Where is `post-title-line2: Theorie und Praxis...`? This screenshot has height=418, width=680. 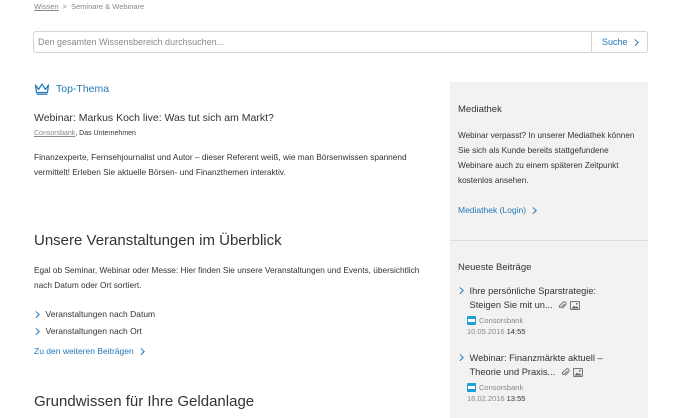
post-title-line2: Theorie und Praxis... is located at coordinates (512, 372).